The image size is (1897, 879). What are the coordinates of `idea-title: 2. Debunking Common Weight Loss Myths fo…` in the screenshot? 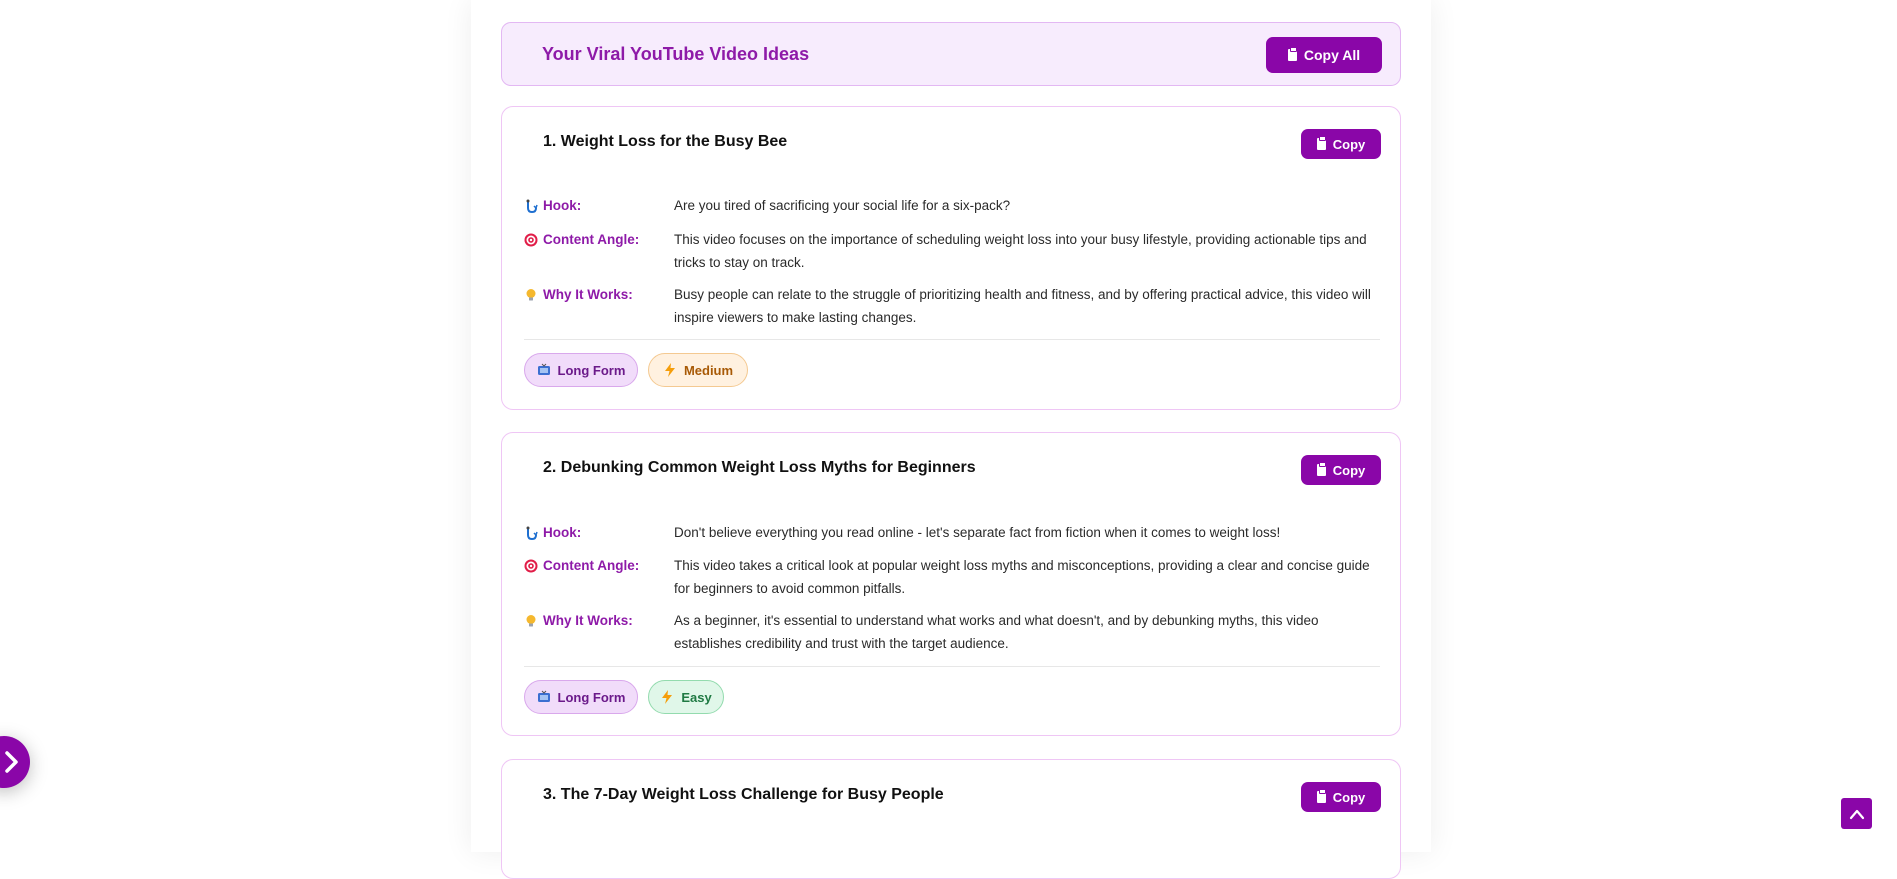 It's located at (759, 467).